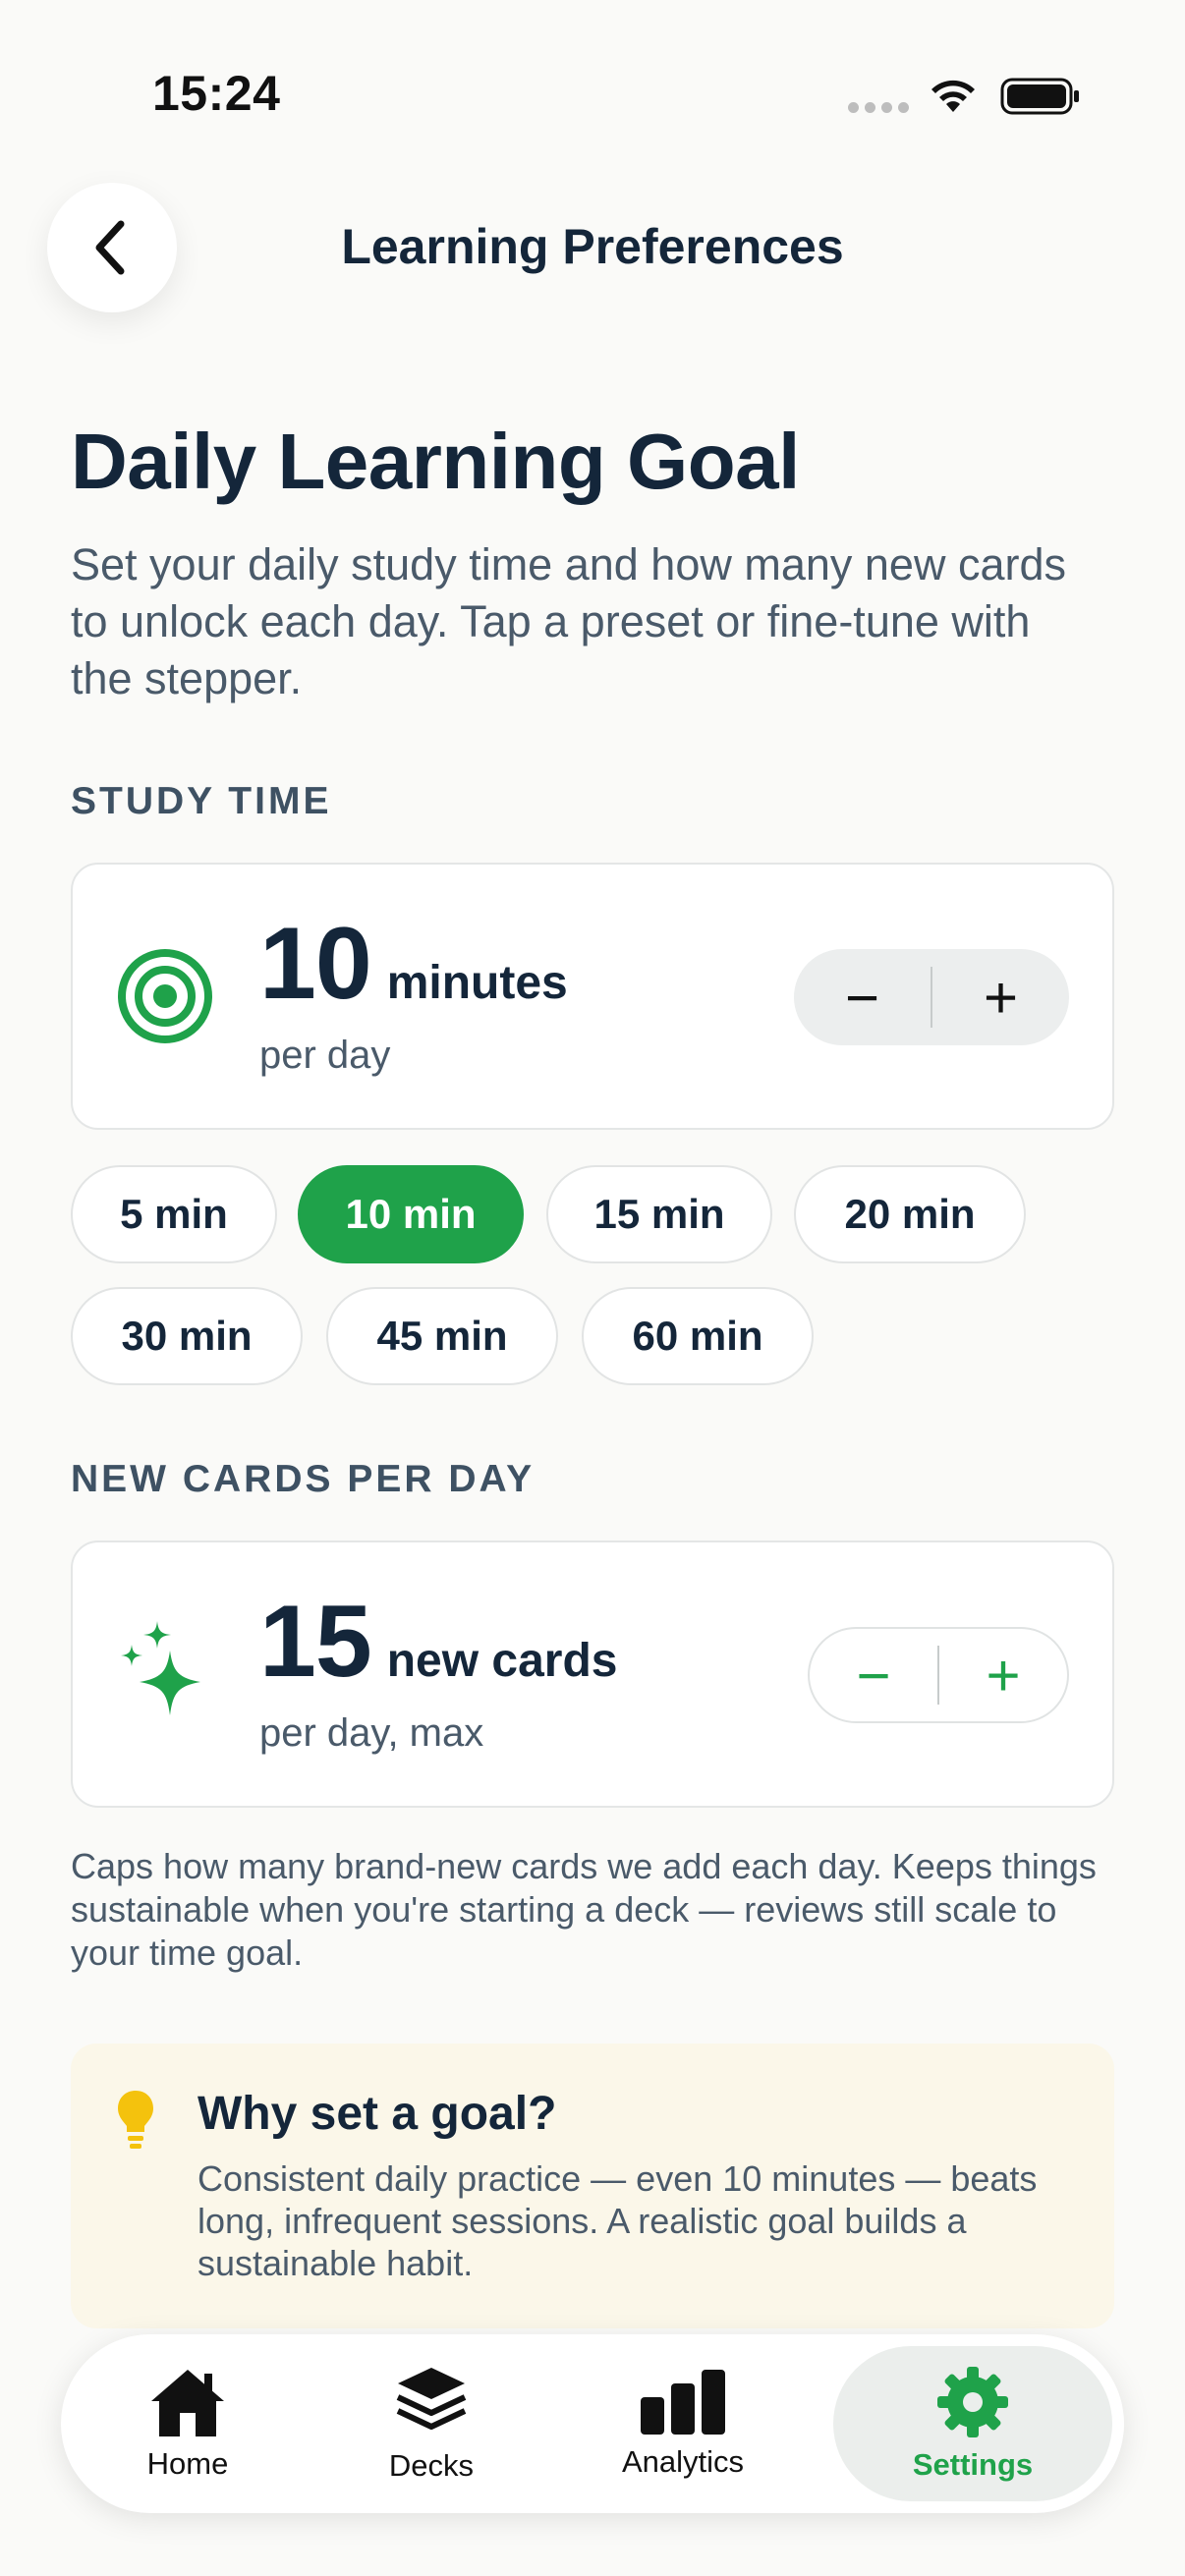 The height and width of the screenshot is (2576, 1185). Describe the element at coordinates (592, 996) in the screenshot. I see `study-time-card: 10 minutes per day − +` at that location.